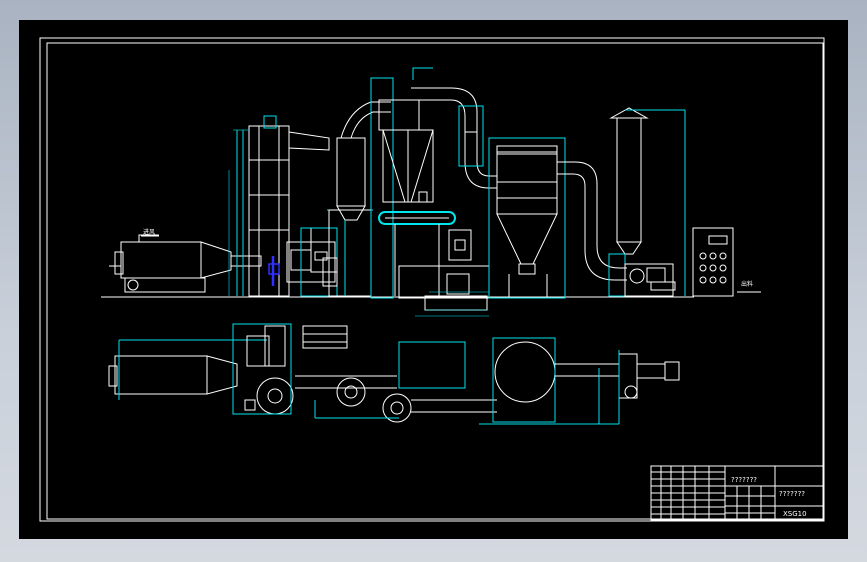 This screenshot has width=867, height=562. Describe the element at coordinates (454, 138) in the screenshot. I see `transfer-pipe` at that location.